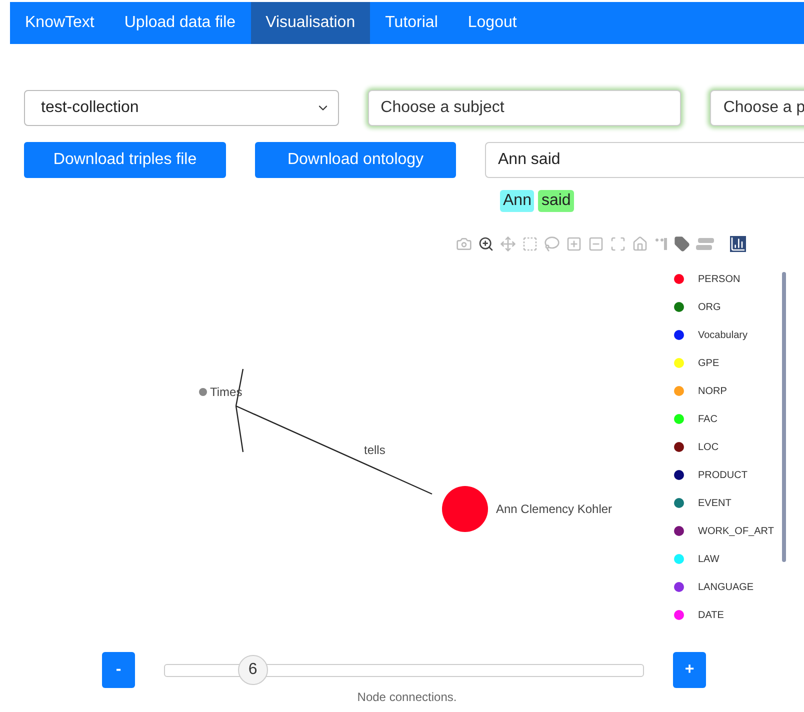 This screenshot has width=804, height=712. Describe the element at coordinates (644, 160) in the screenshot. I see `sentence-field: Ann said` at that location.